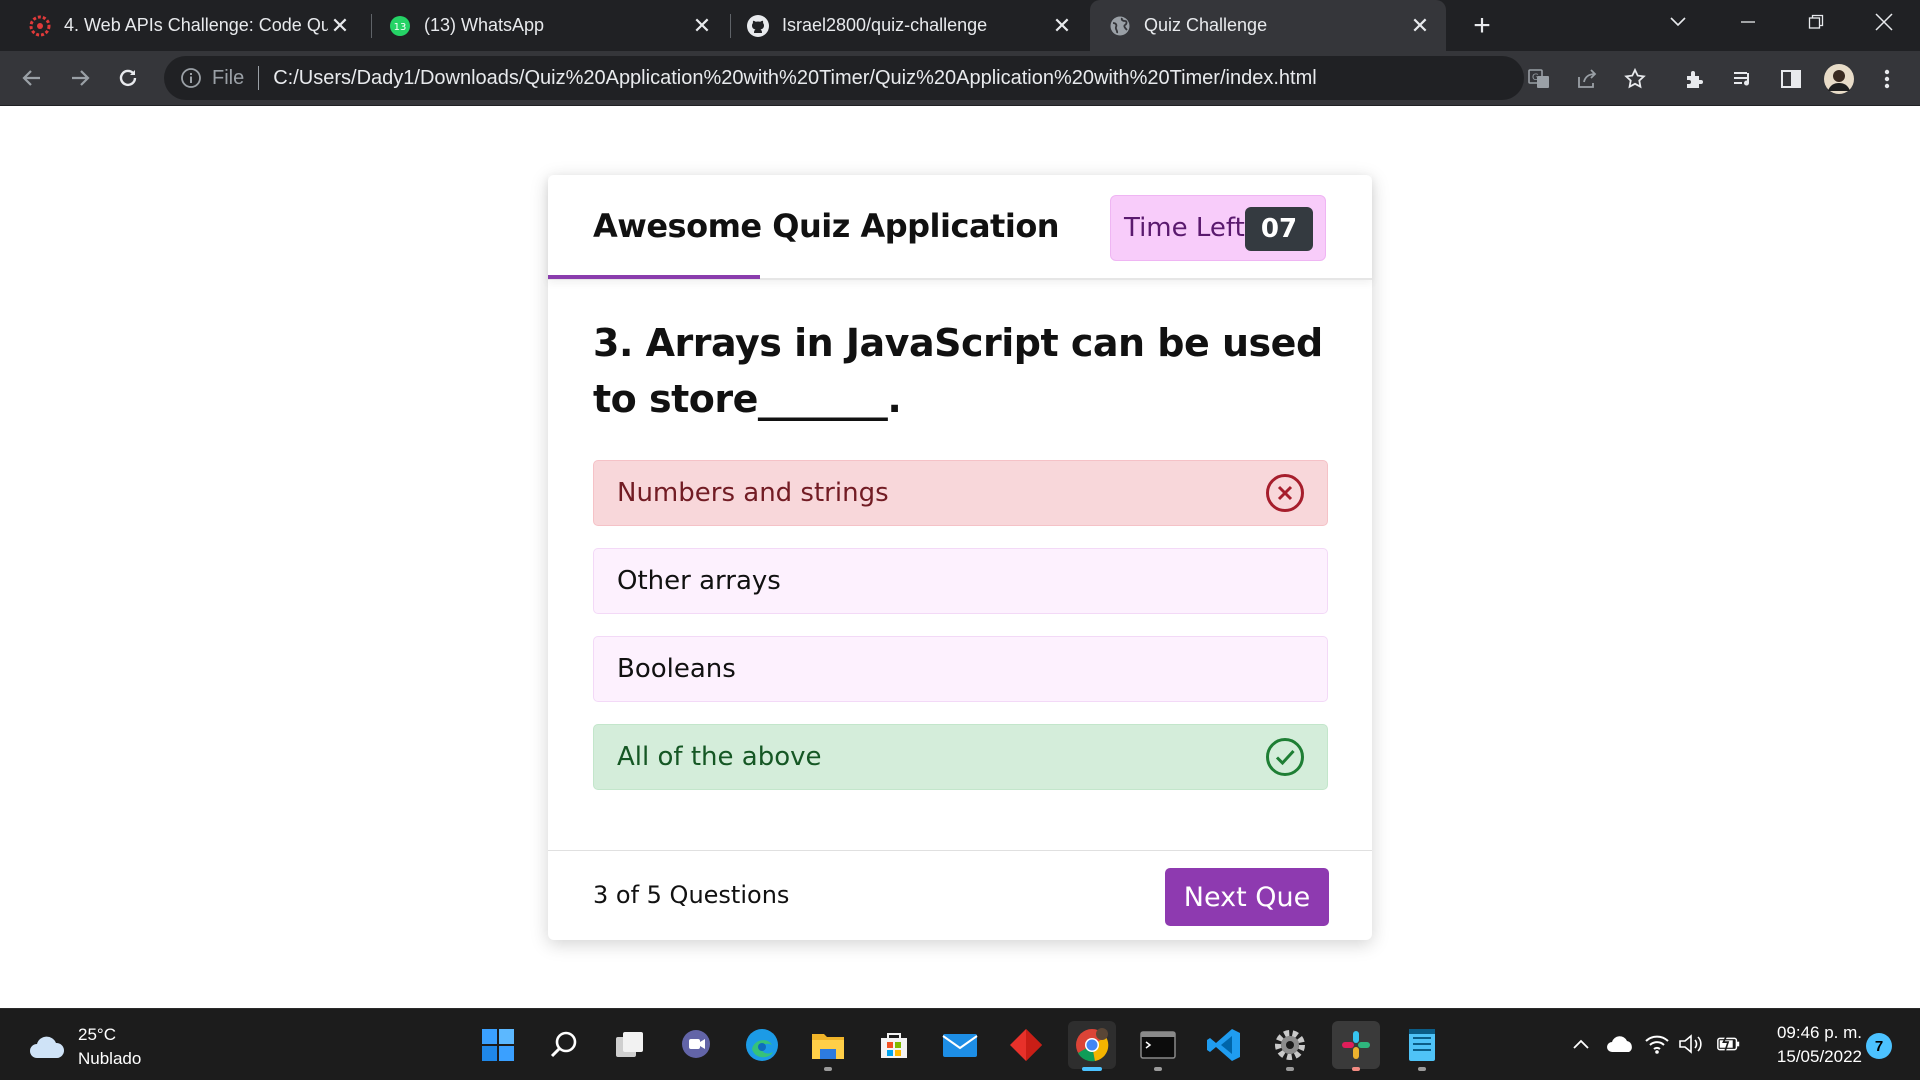 This screenshot has height=1080, width=1920. Describe the element at coordinates (128, 78) in the screenshot. I see `reload-icon` at that location.